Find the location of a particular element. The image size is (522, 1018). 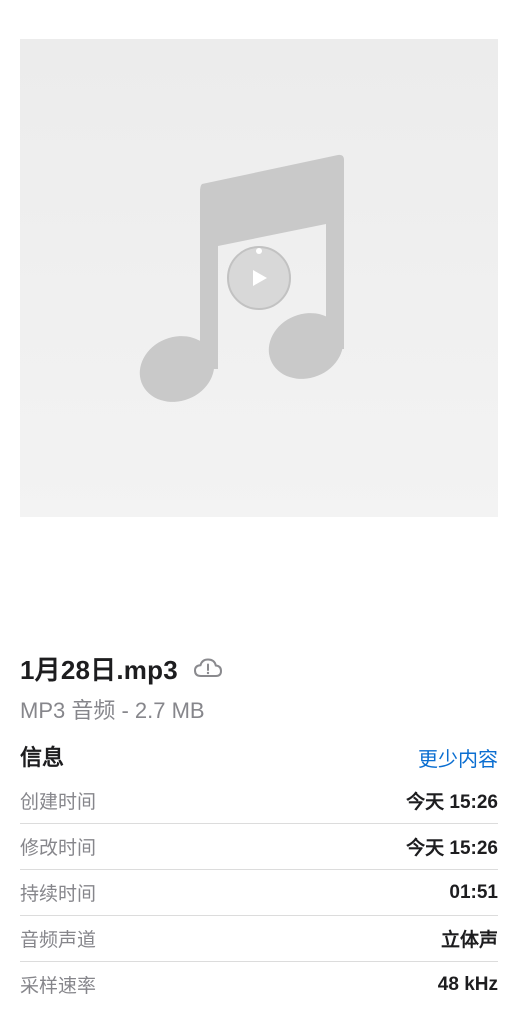

info-label: 持续时间 is located at coordinates (58, 894).